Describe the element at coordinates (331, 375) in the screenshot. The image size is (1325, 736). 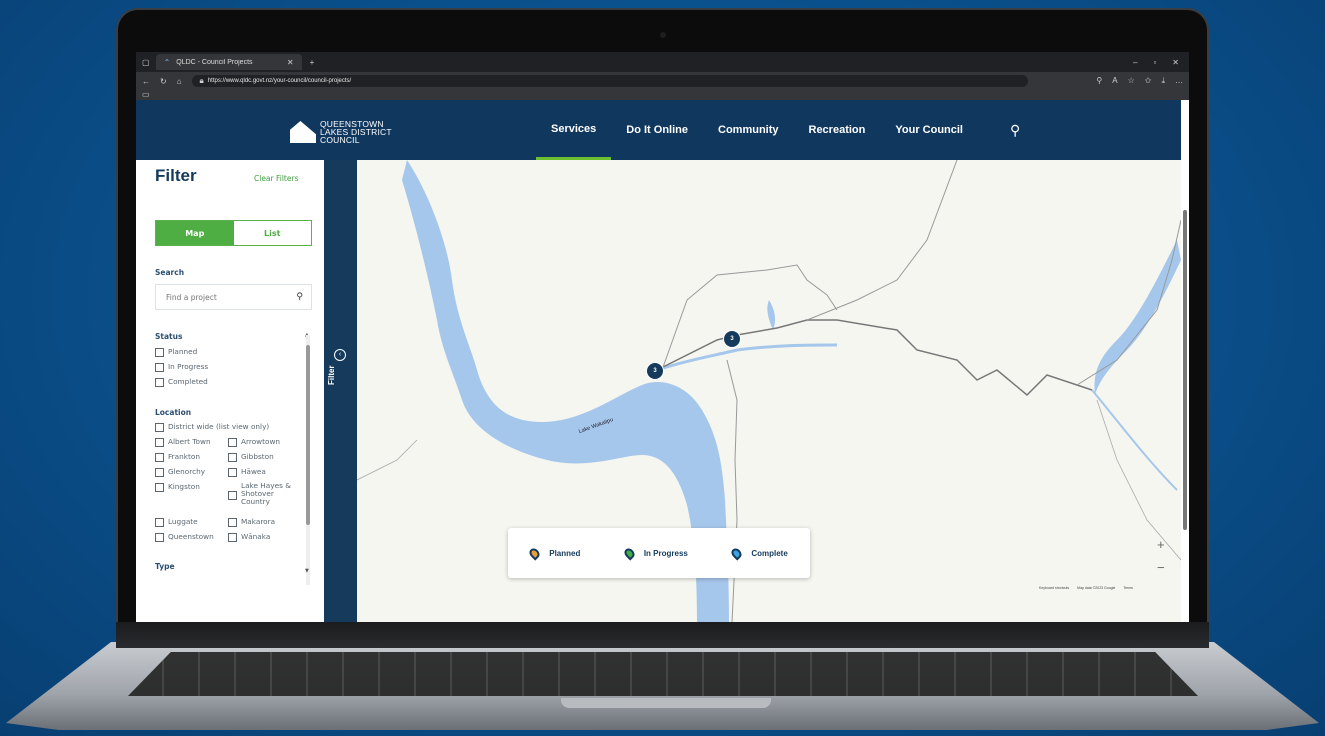
I see `filter-strip-label: Filter` at that location.